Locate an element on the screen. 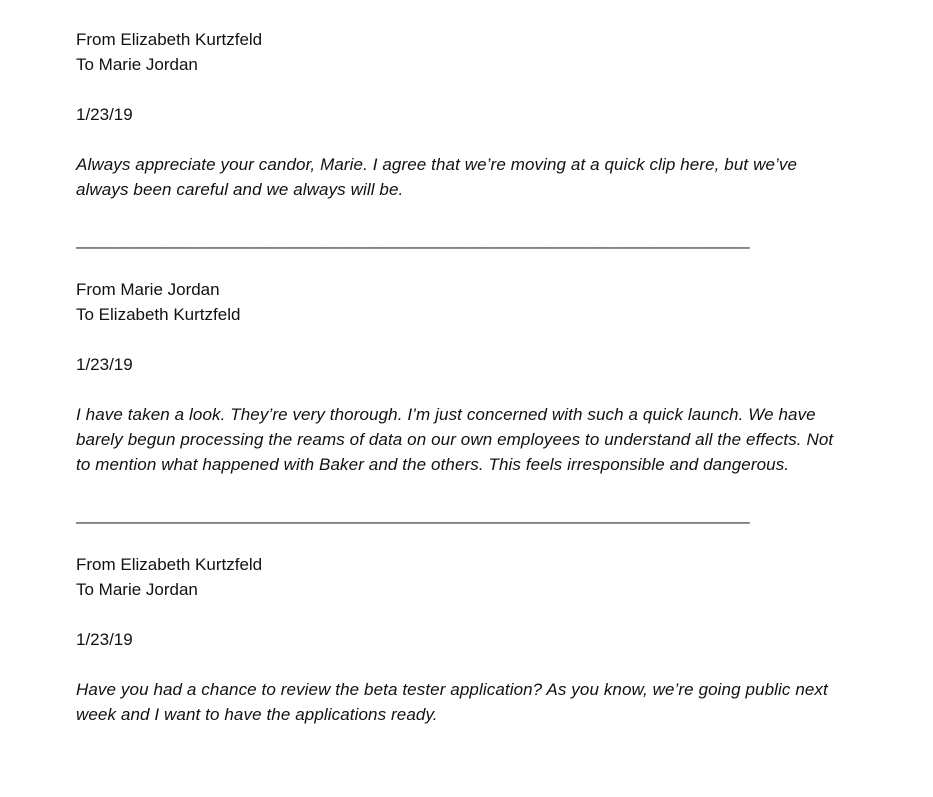  message-to: To Elizabeth Kurtzfeld is located at coordinates (158, 314).